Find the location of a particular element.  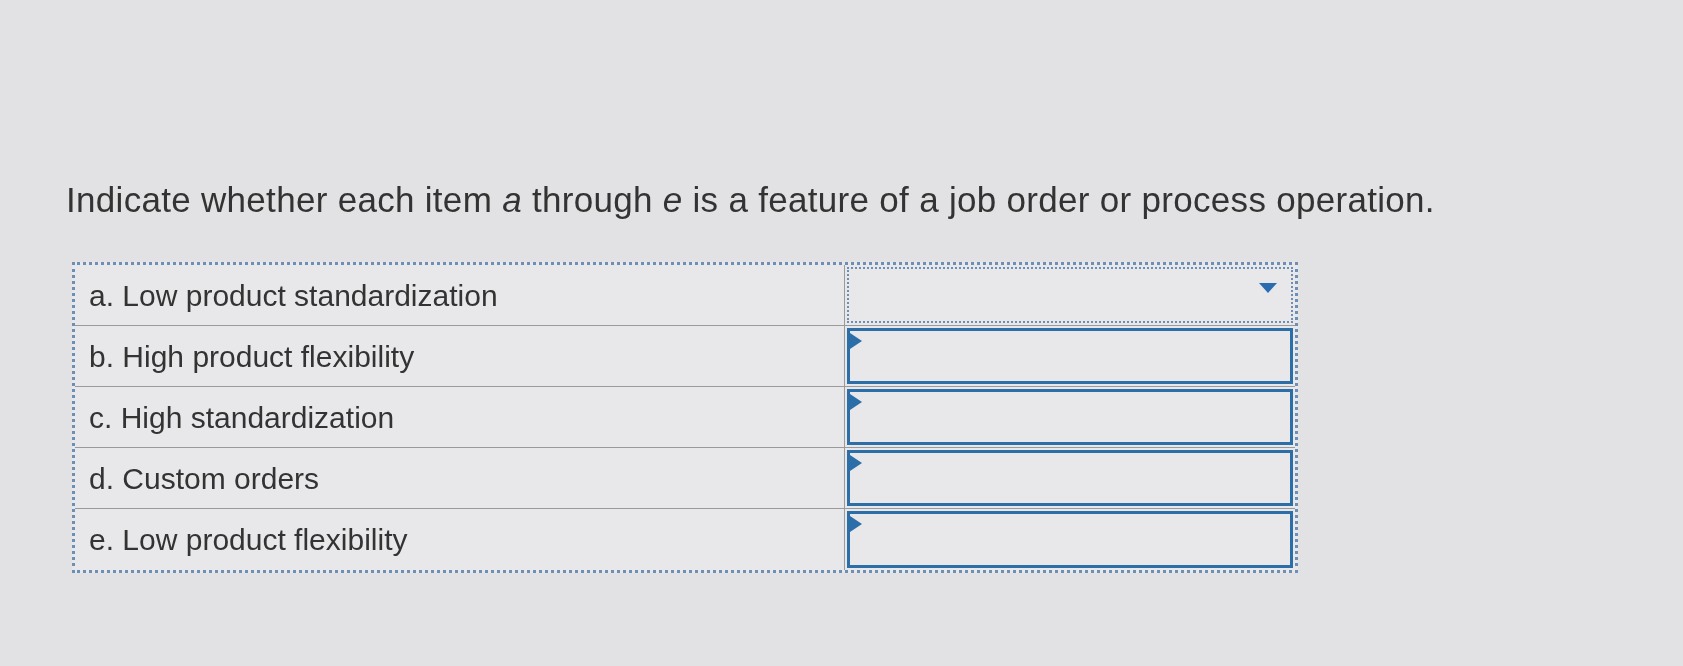

table-cell: b. High product flexibility is located at coordinates (460, 356).